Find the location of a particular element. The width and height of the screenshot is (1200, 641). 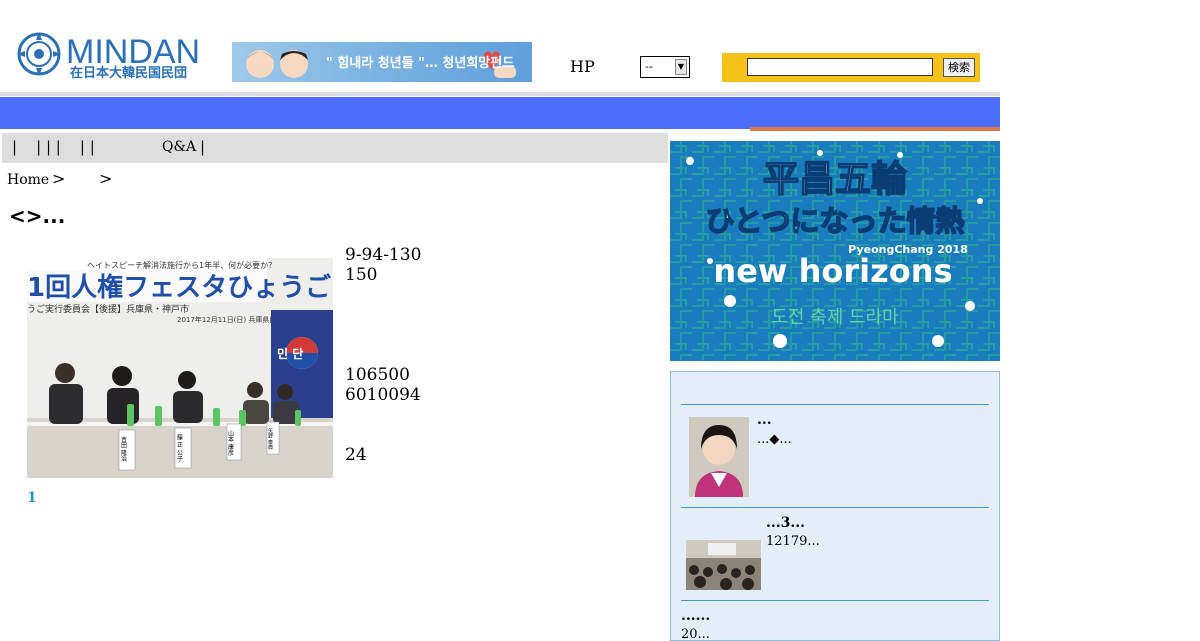

nameplate-1: 吉田 隆治 is located at coordinates (123, 449).